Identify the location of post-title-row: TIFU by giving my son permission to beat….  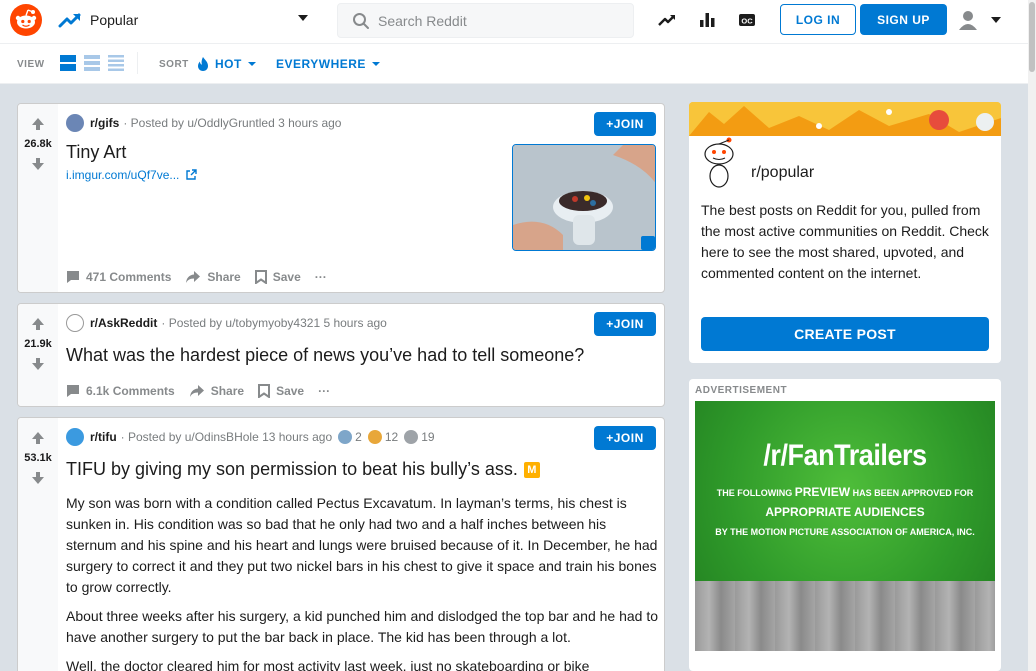
(303, 469).